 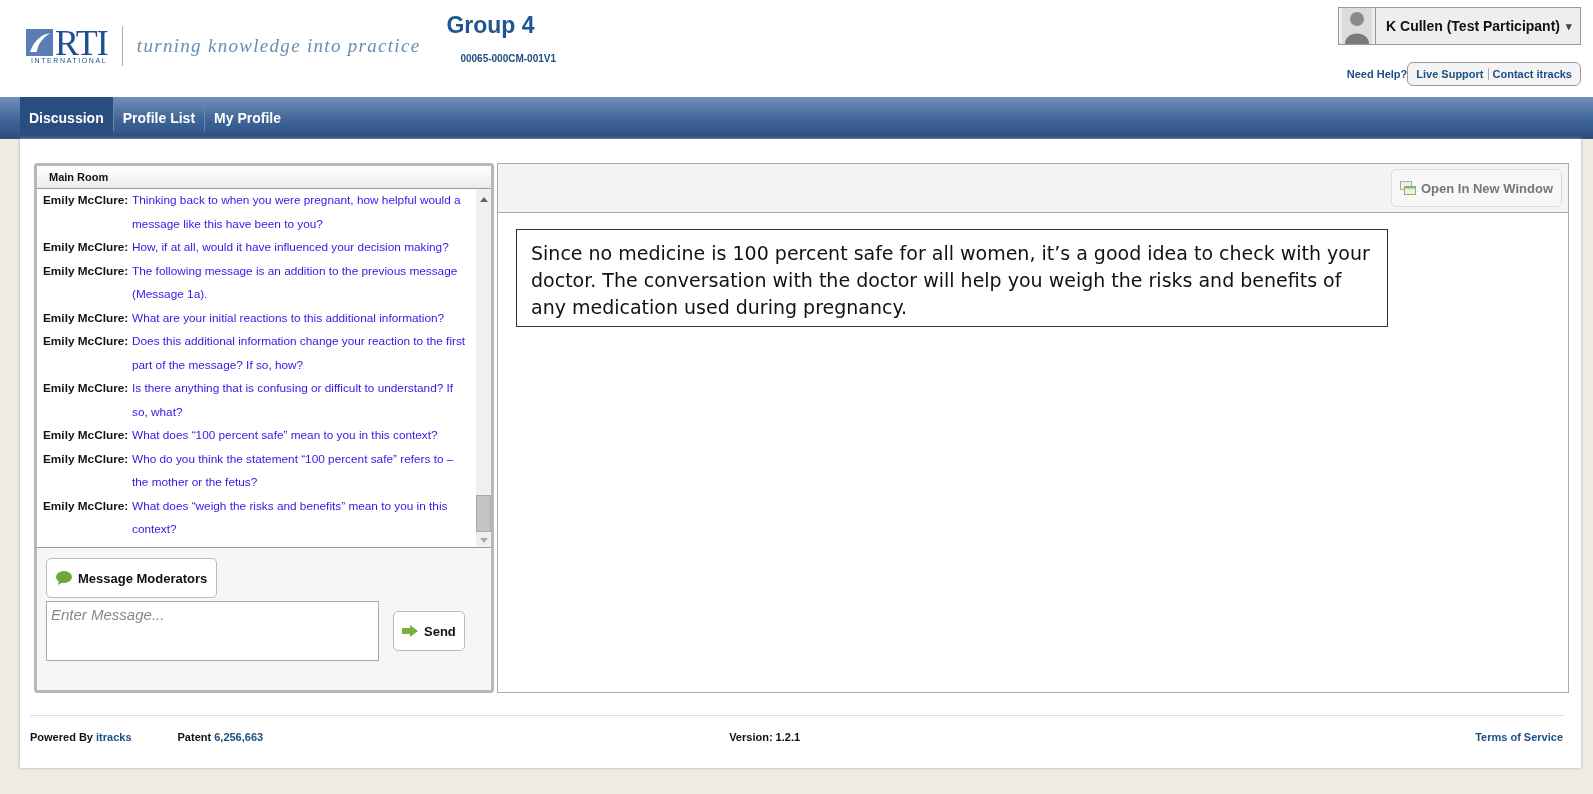 I want to click on message-text: Is there anything that is confusing or difficult to understand? If so, what?, so click(x=293, y=400).